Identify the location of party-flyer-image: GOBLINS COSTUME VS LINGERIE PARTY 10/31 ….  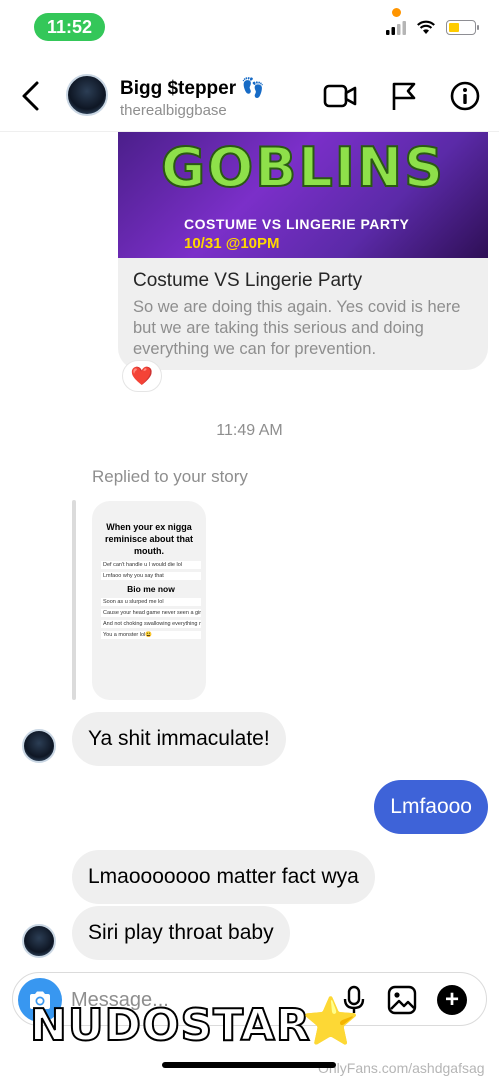
(303, 195).